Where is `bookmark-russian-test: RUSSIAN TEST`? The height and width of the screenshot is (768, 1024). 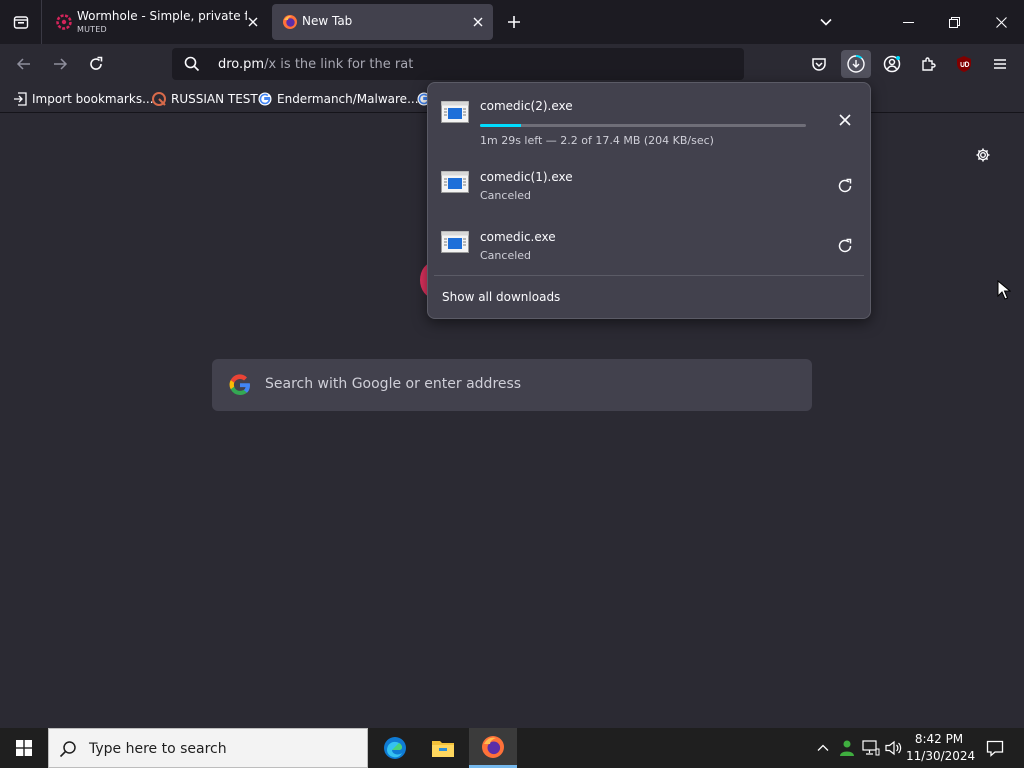 bookmark-russian-test: RUSSIAN TEST is located at coordinates (204, 99).